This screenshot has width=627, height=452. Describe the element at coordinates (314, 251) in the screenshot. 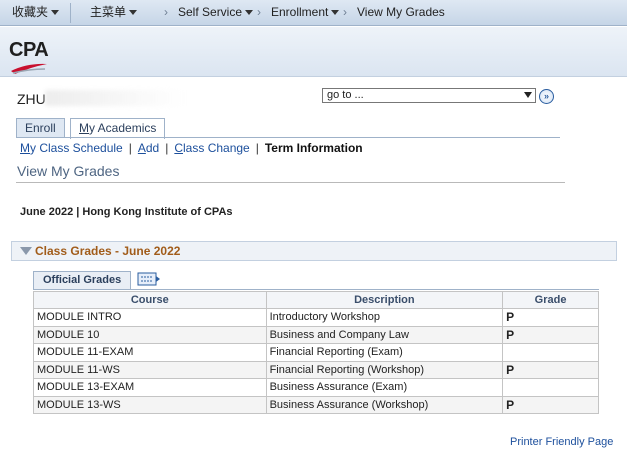

I see `class-grades-section-header: Class Grades - June 2022` at that location.